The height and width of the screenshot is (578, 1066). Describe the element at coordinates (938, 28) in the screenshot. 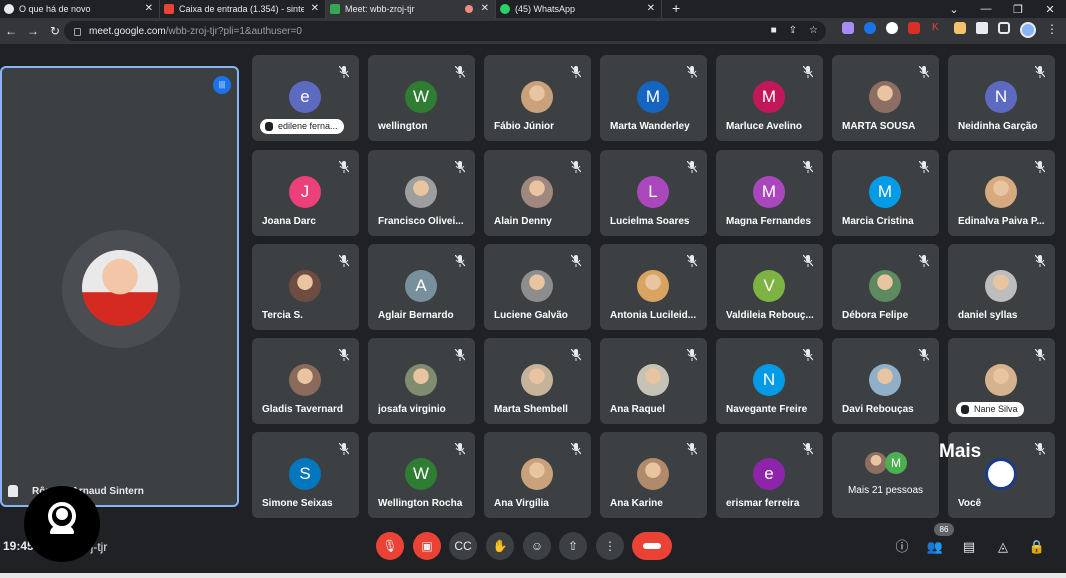

I see `extension-icon: K` at that location.